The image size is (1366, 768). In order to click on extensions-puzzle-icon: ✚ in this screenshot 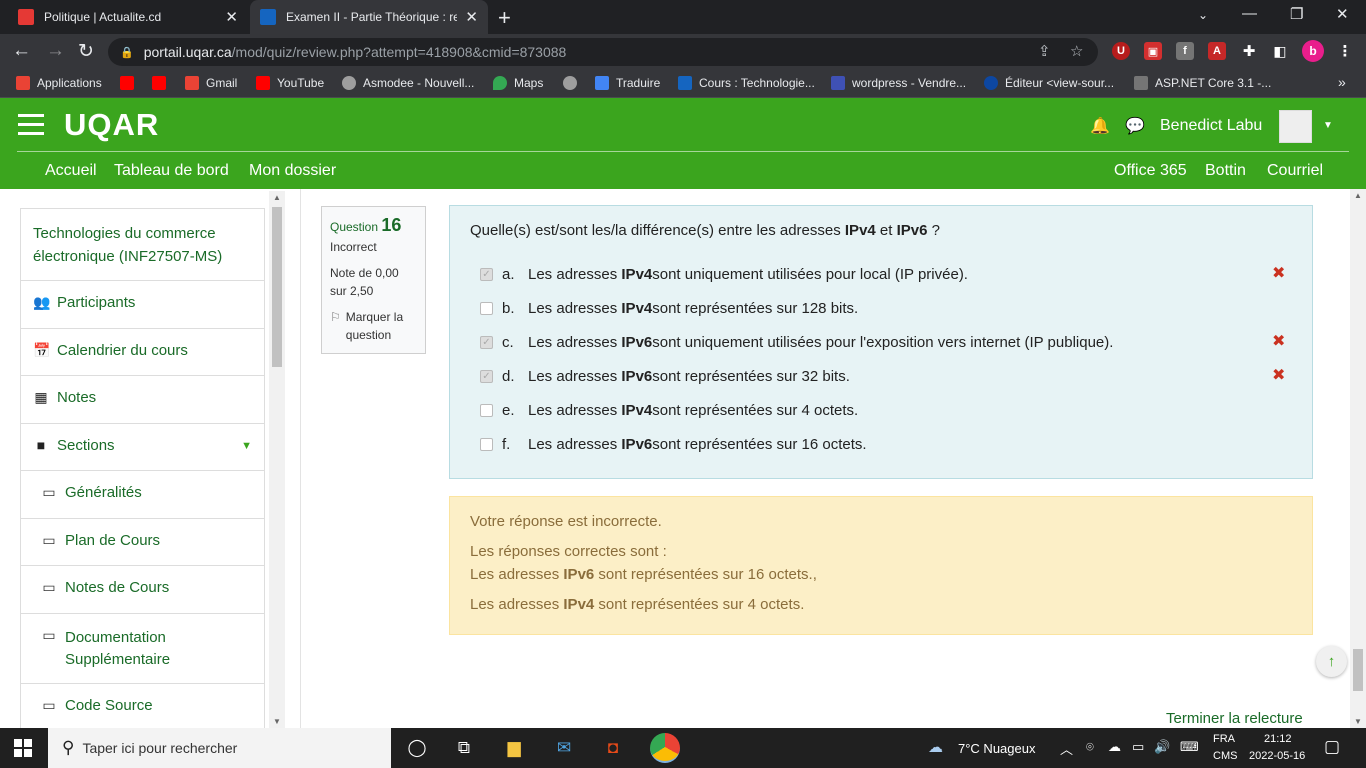, I will do `click(1249, 51)`.